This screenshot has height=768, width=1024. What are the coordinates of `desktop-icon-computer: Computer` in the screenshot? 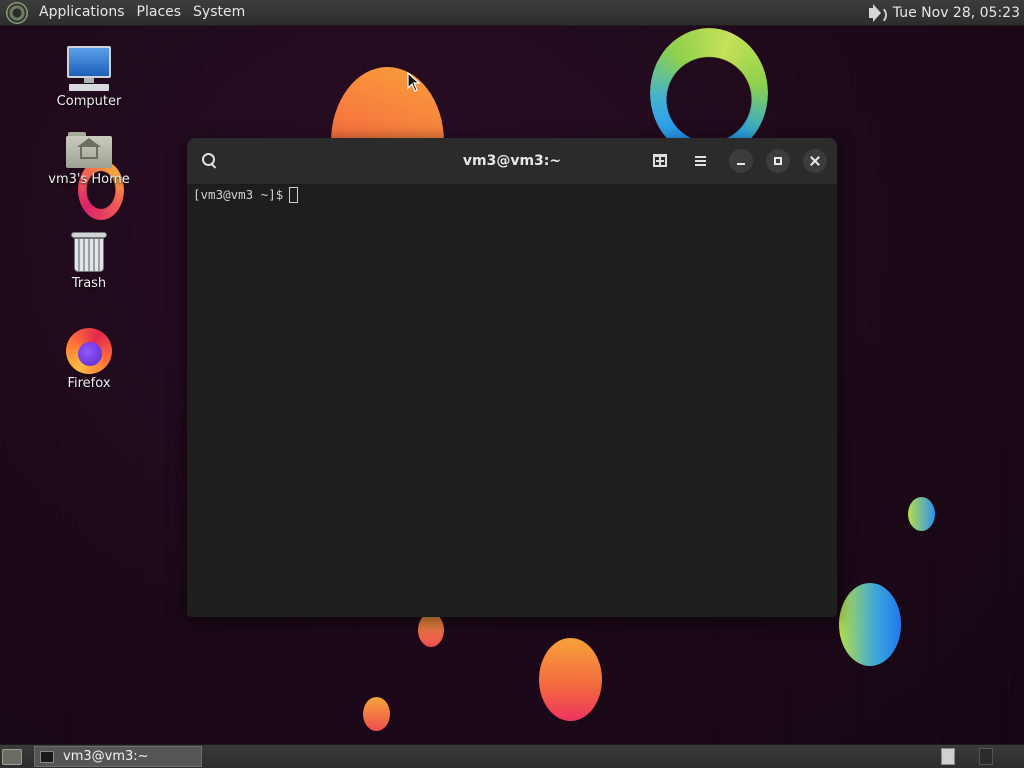 It's located at (89, 77).